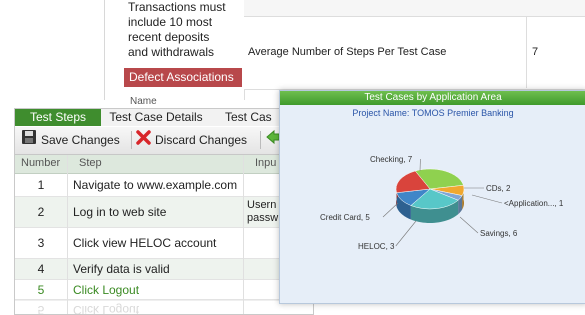 This screenshot has height=315, width=585. What do you see at coordinates (183, 77) in the screenshot?
I see `defect-associations-tab: Defect Associations` at bounding box center [183, 77].